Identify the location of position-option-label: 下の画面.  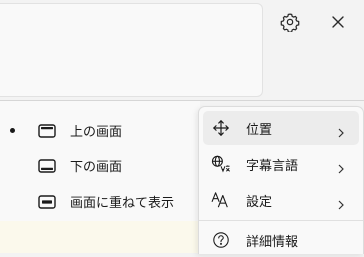
(96, 167).